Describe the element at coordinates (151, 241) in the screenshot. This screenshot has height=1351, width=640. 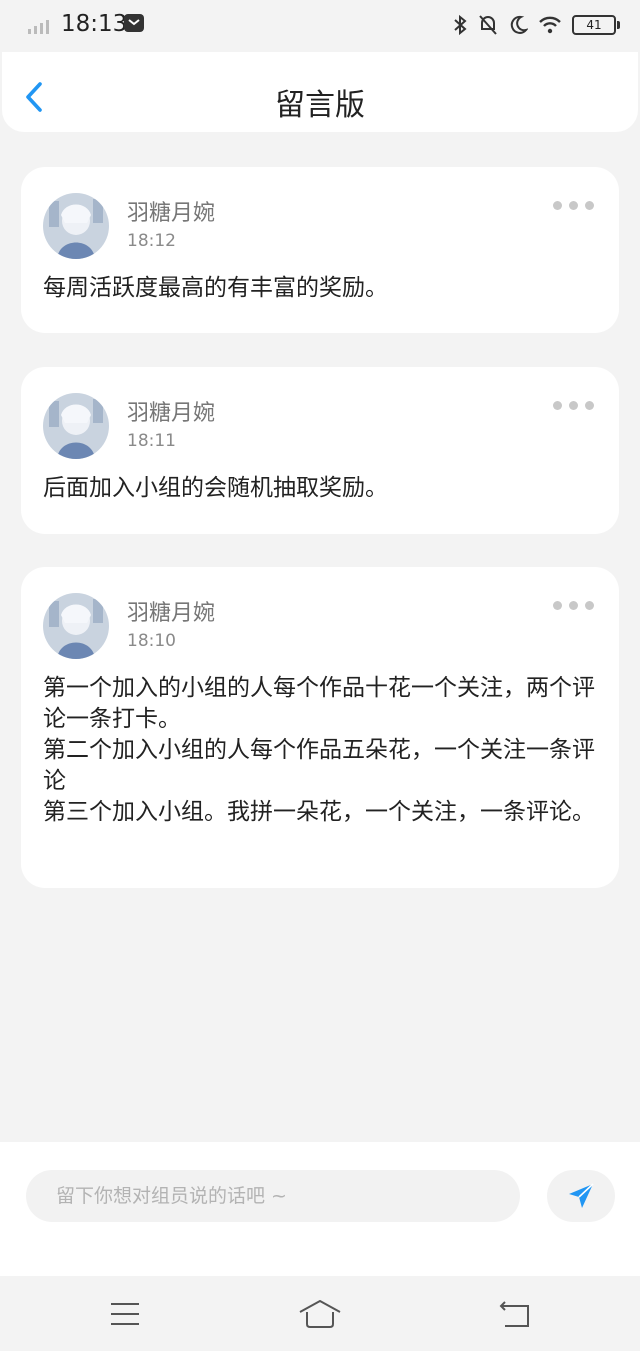
I see `message-time: 18:12` at that location.